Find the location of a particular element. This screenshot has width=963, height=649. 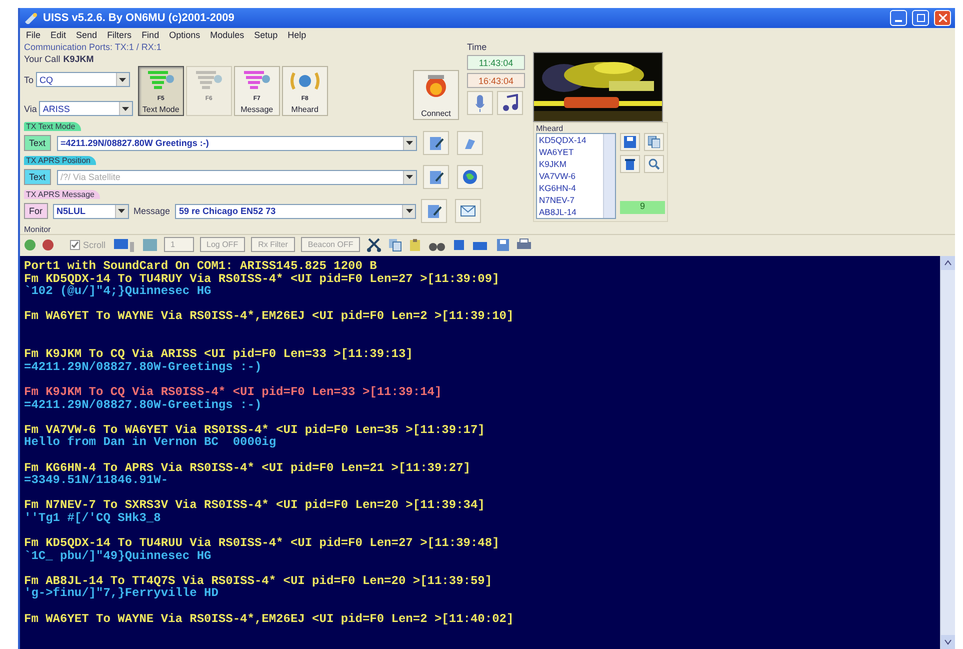

monitor-label: Monitor is located at coordinates (37, 229).